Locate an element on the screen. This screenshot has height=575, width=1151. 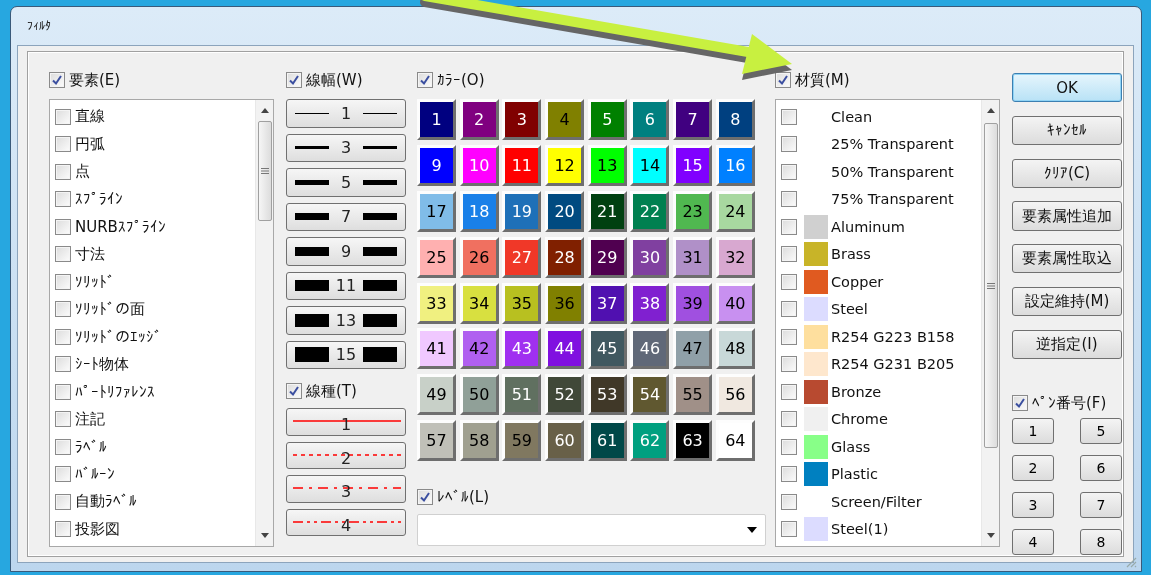
color-swatch-button: 15 is located at coordinates (693, 165).